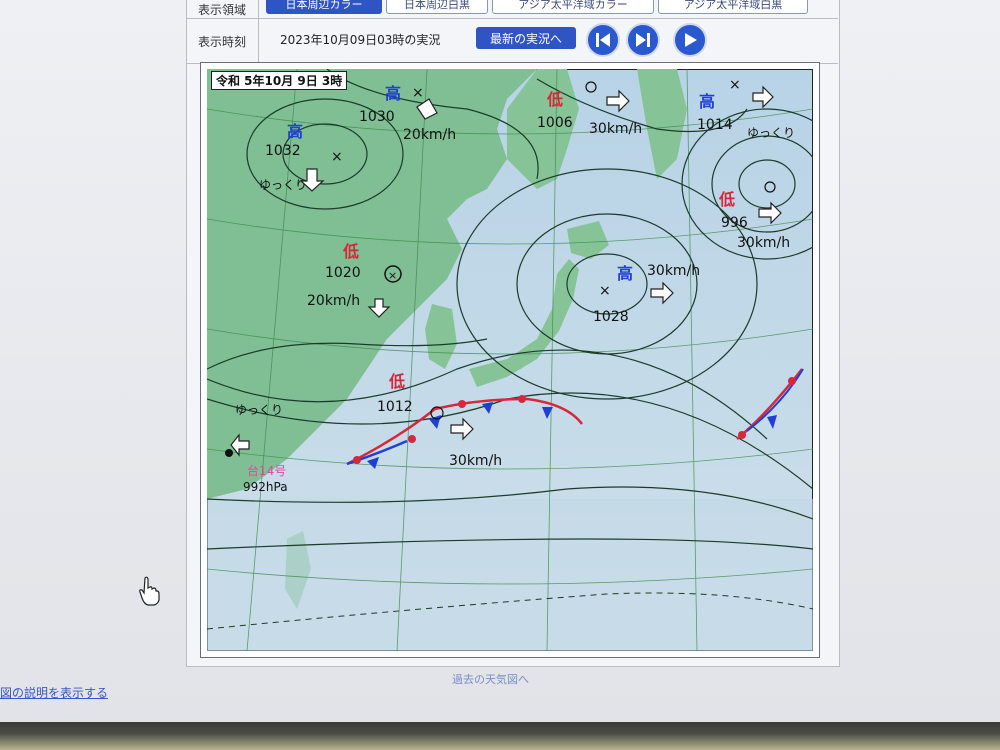 Image resolution: width=1000 pixels, height=750 pixels. Describe the element at coordinates (295, 131) in the screenshot. I see `high-1032-label: 高` at that location.